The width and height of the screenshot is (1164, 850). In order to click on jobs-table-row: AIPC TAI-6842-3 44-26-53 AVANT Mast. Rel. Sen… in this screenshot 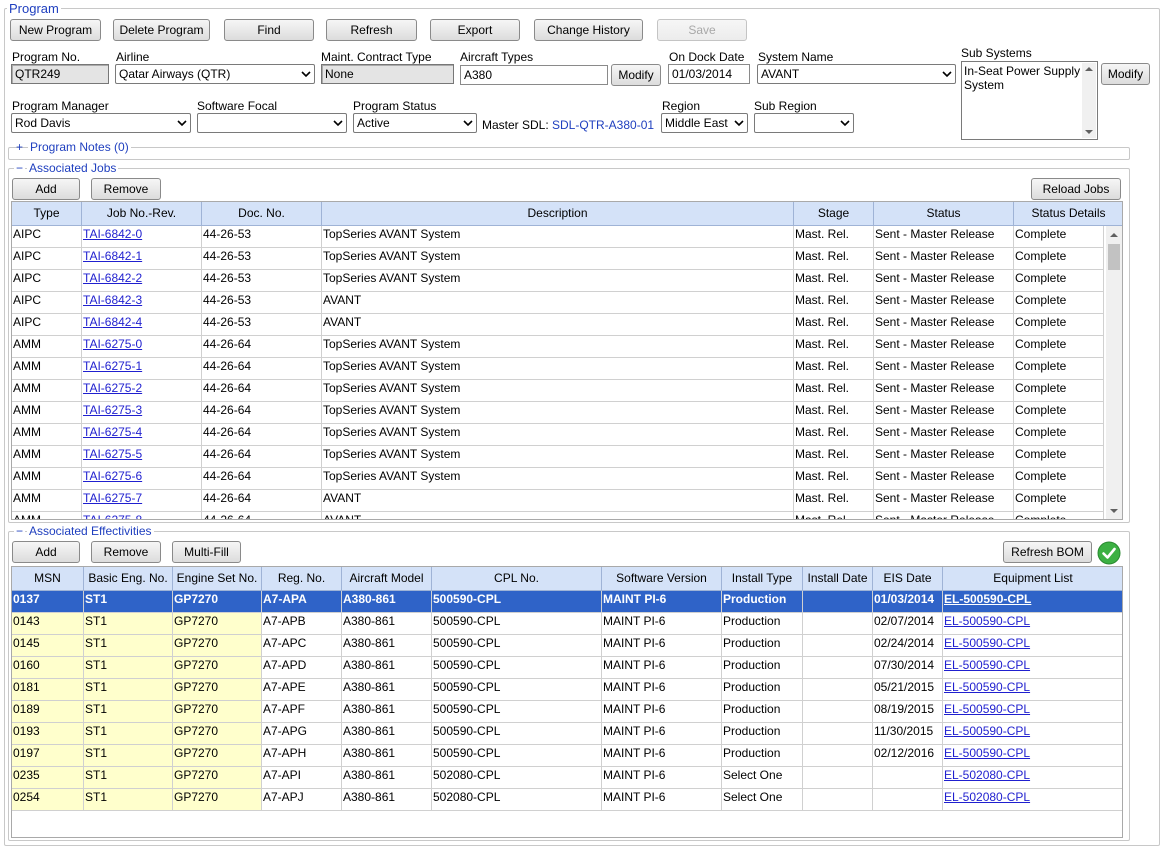, I will do `click(558, 303)`.